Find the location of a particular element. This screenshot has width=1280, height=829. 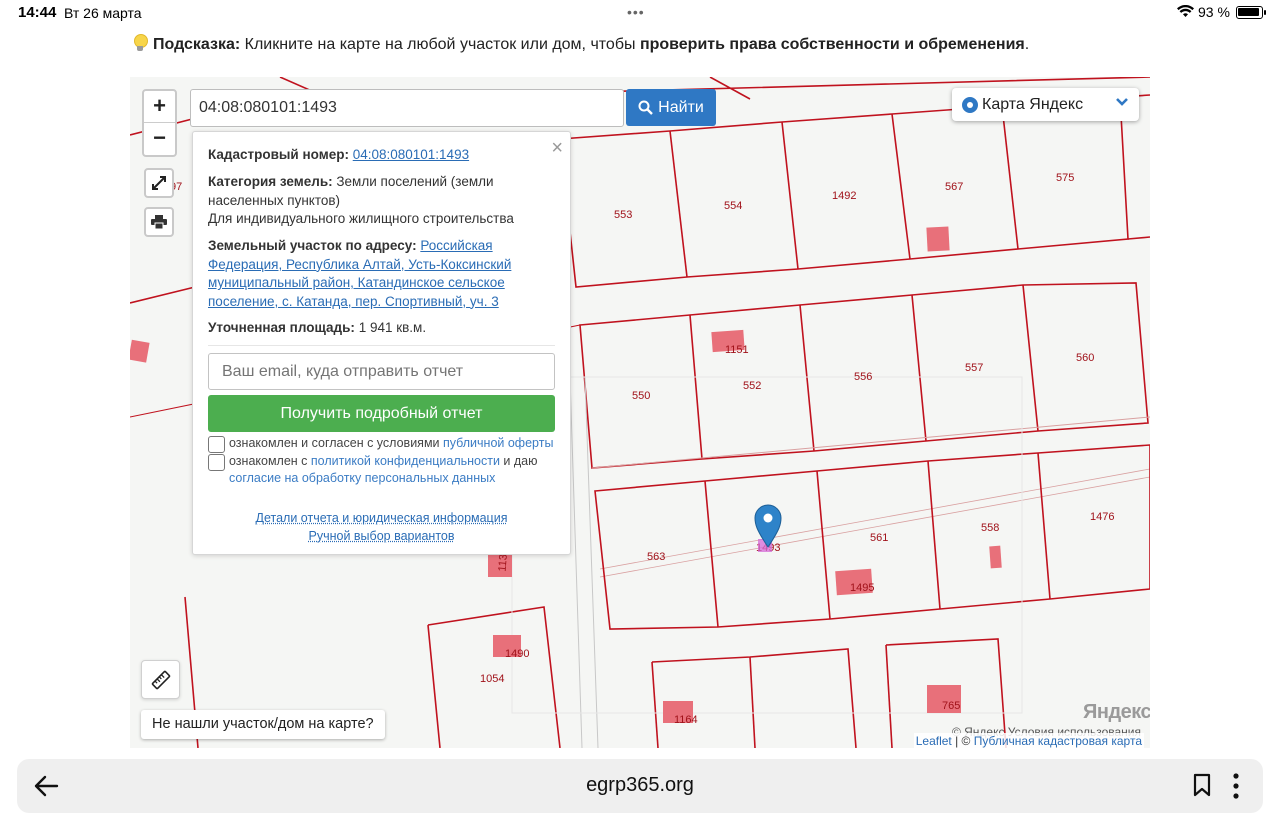

plot-label: 765 is located at coordinates (951, 706).